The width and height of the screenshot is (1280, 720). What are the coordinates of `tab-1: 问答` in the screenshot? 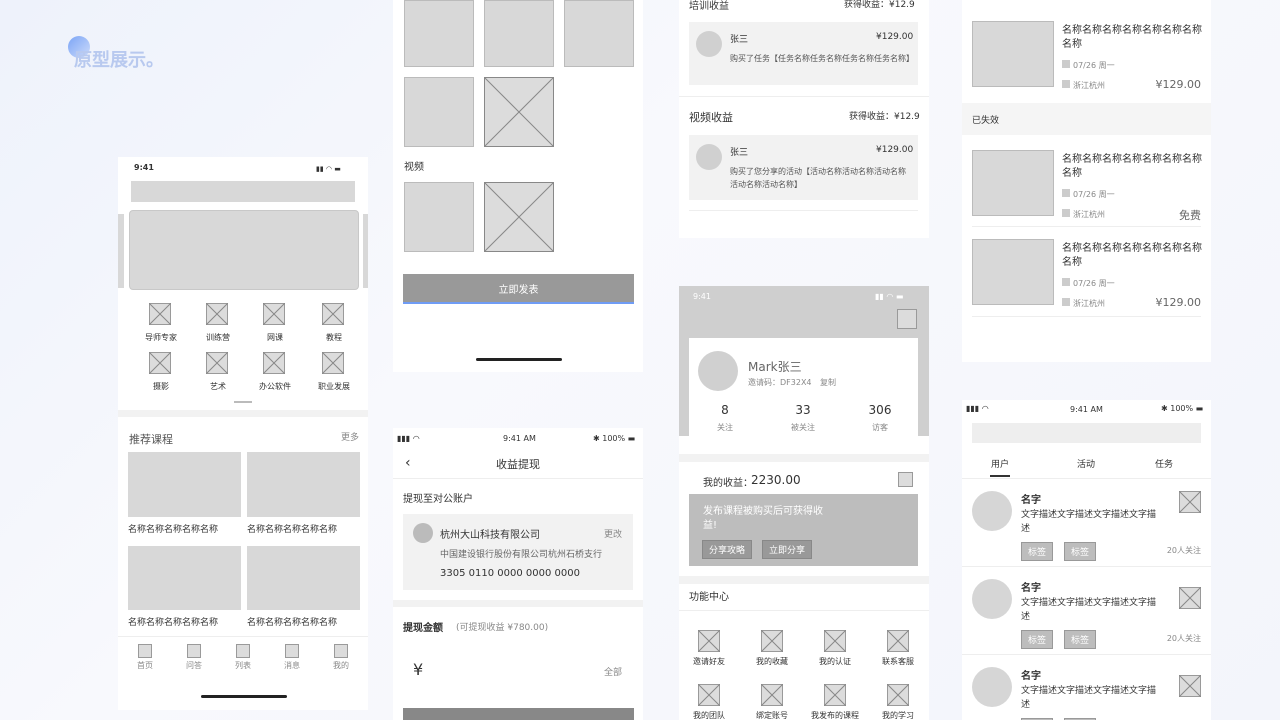 It's located at (194, 658).